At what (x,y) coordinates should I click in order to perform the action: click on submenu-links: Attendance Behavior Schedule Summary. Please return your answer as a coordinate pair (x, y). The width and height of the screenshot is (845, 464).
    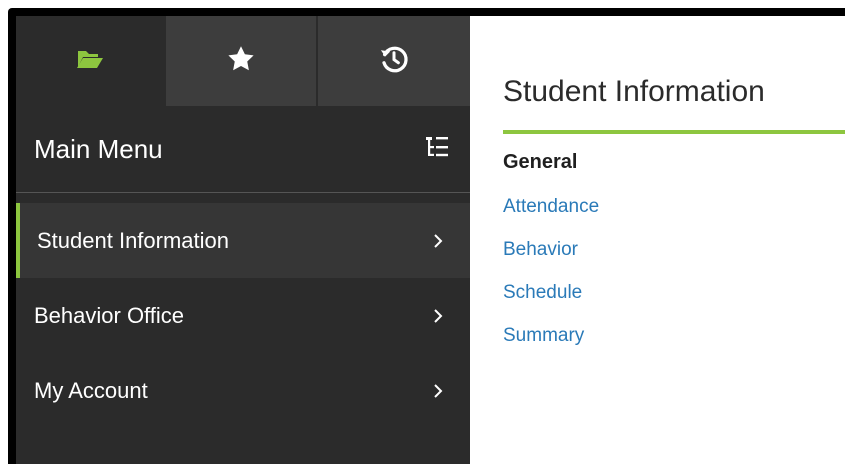
    Looking at the image, I should click on (674, 271).